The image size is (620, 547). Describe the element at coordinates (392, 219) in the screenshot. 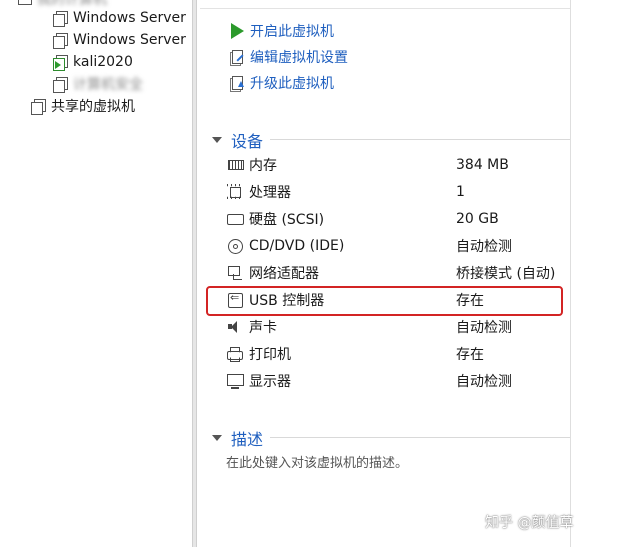

I see `device-row-hard-disk: 硬盘 (SCSI) 20 GB` at that location.